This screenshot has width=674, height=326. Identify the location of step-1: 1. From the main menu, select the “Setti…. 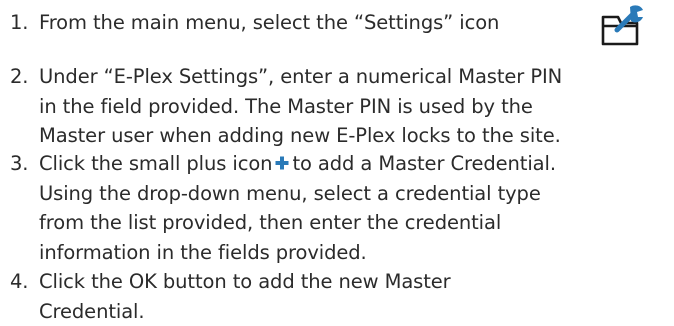
(335, 23).